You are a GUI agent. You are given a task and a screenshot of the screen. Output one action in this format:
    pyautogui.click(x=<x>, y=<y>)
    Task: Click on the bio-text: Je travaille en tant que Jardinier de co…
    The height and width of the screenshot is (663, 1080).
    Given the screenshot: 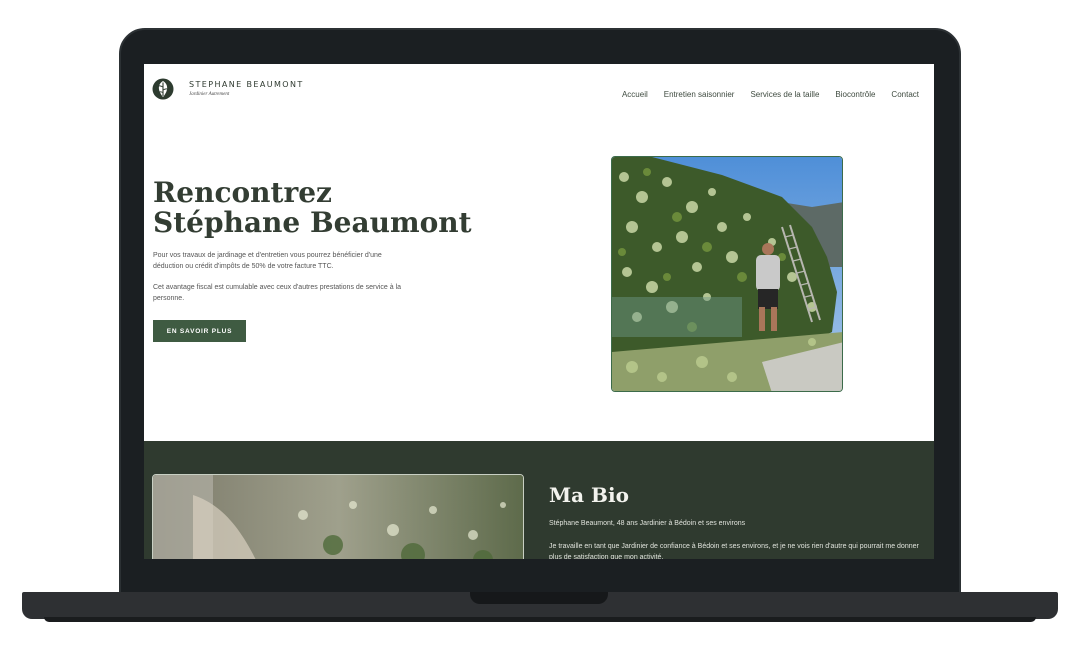 What is the action you would take?
    pyautogui.click(x=734, y=551)
    